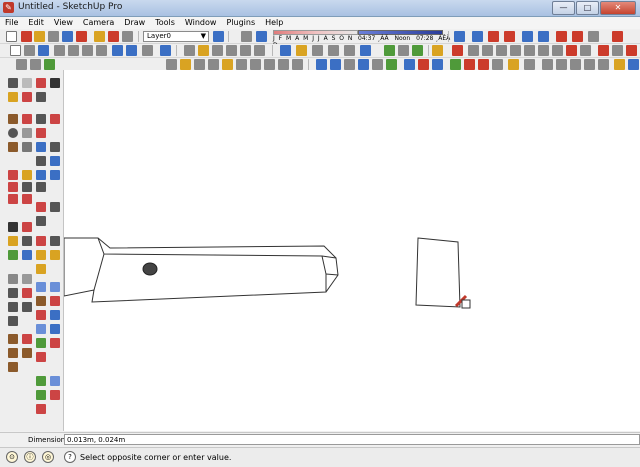 The height and width of the screenshot is (467, 640). Describe the element at coordinates (55, 161) in the screenshot. I see `zoom-window-icon` at that location.